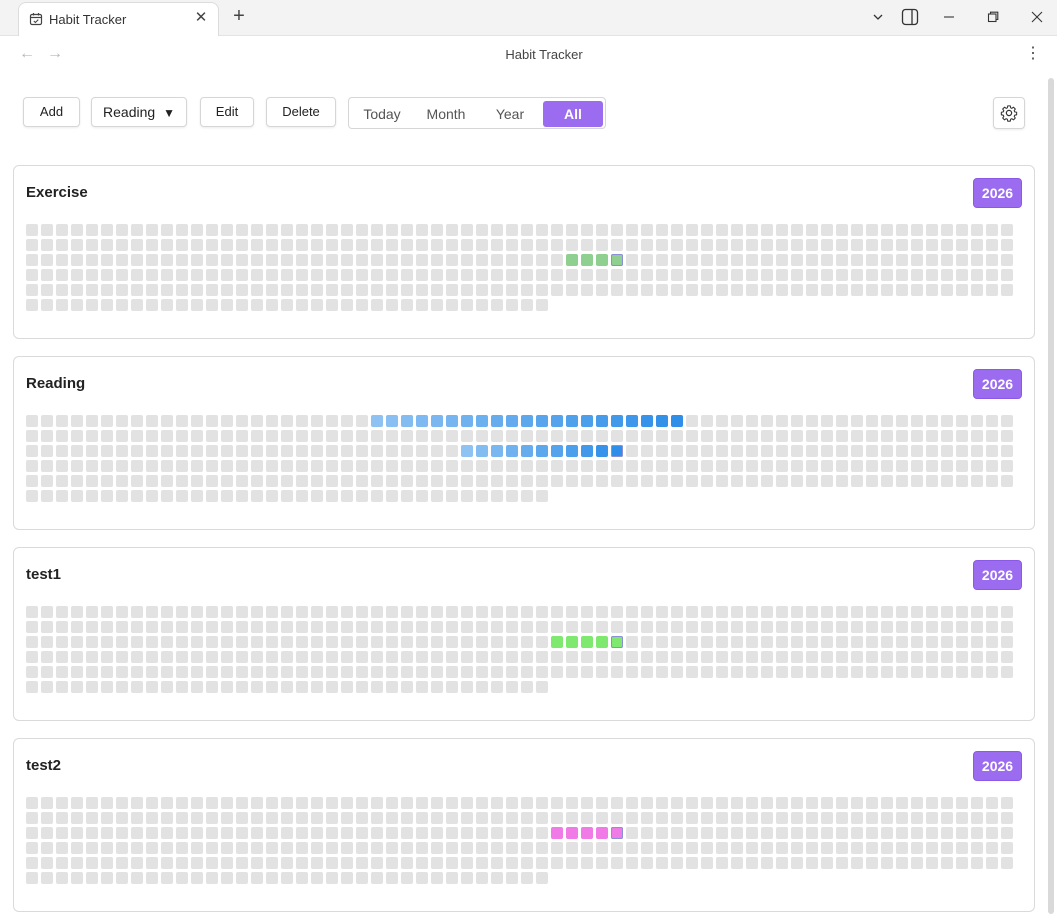  What do you see at coordinates (1051, 496) in the screenshot?
I see `vertical-scrollbar` at bounding box center [1051, 496].